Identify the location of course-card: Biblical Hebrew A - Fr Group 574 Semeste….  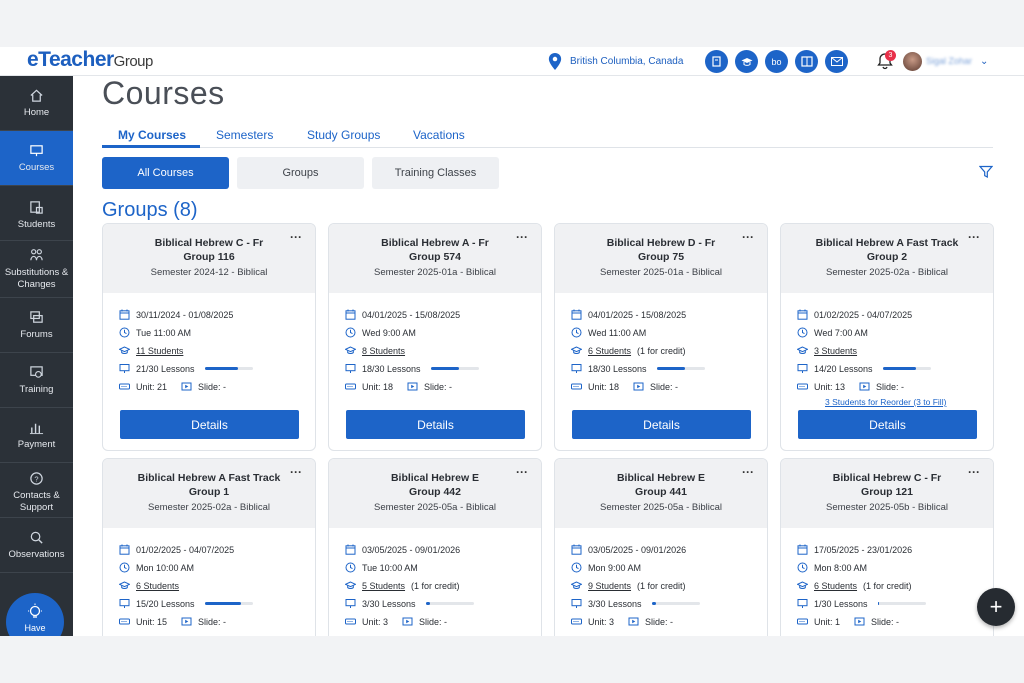
(435, 337).